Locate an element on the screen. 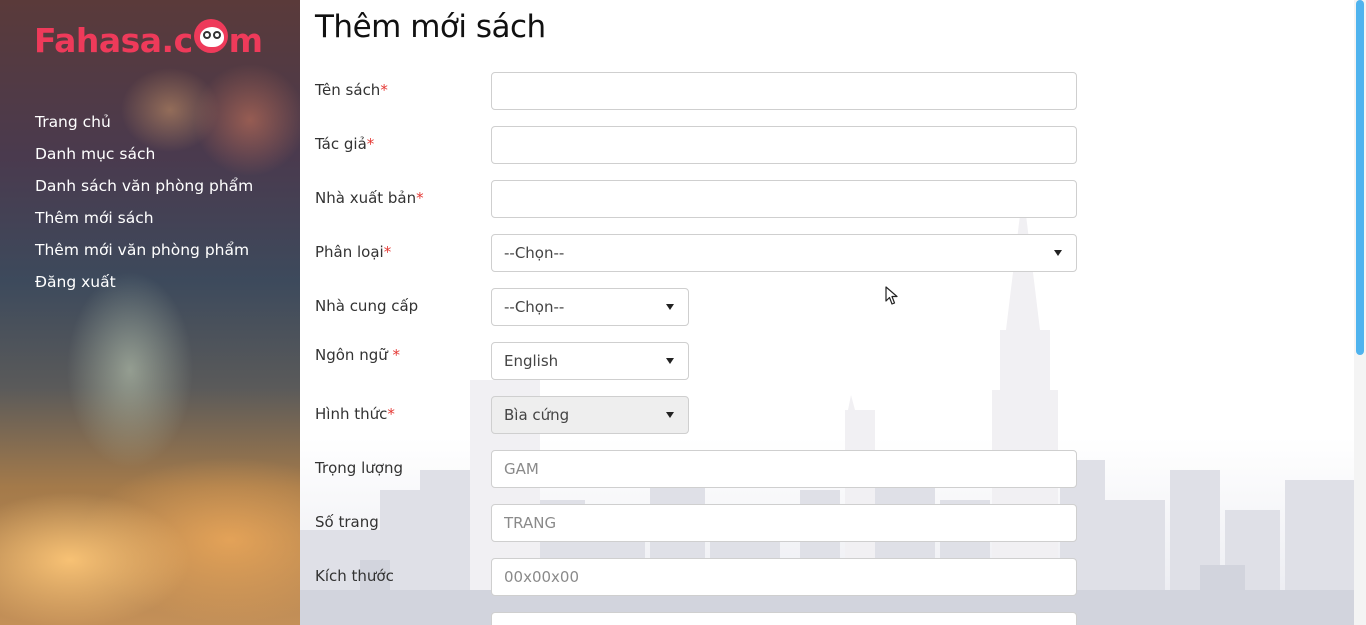 The height and width of the screenshot is (625, 1366). form-row-kich-thuoc: Kích thước is located at coordinates (696, 577).